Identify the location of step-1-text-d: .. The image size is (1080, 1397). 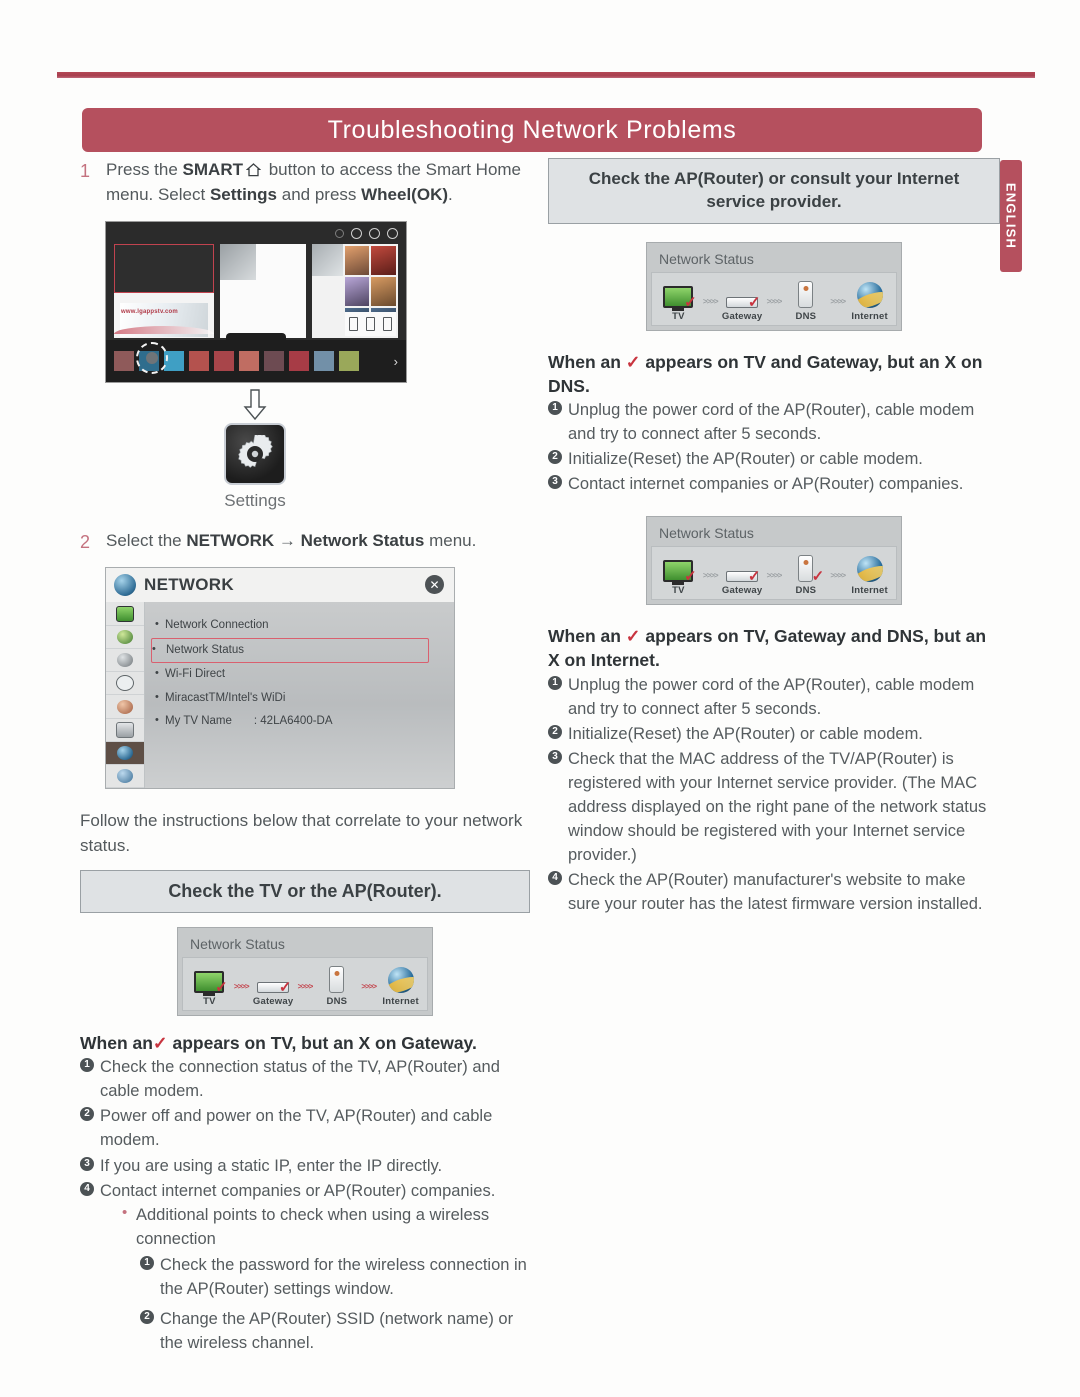
(450, 194).